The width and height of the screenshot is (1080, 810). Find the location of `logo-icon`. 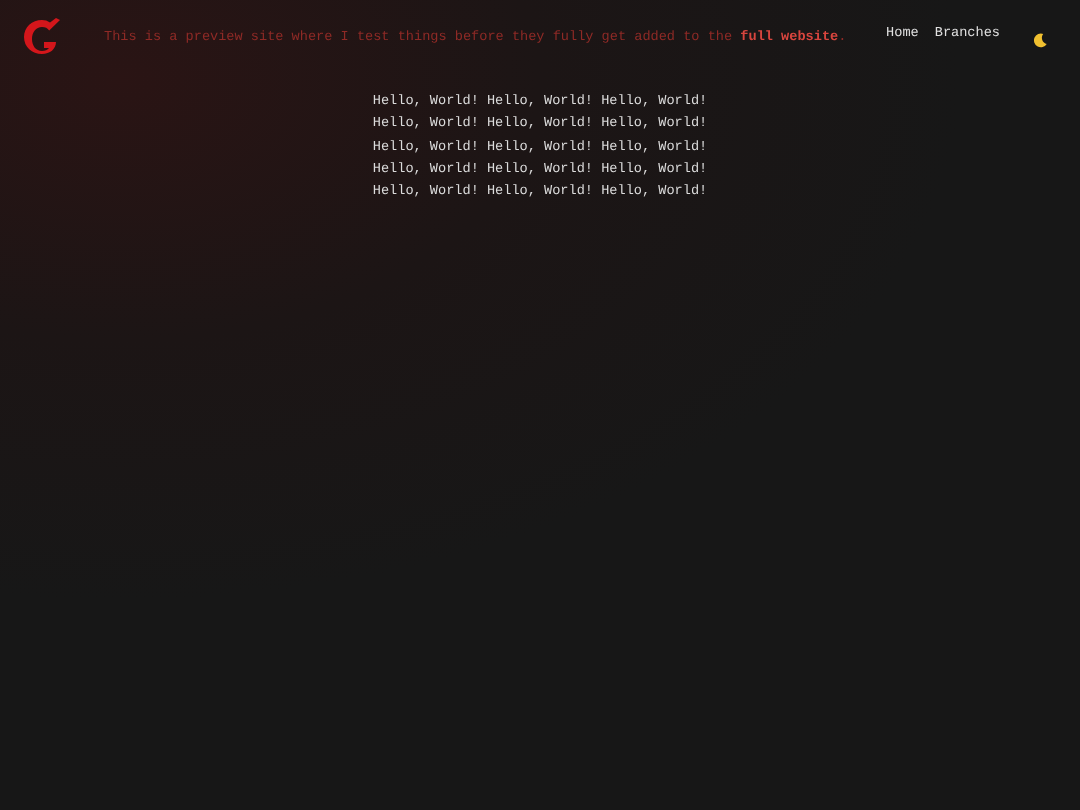

logo-icon is located at coordinates (42, 36).